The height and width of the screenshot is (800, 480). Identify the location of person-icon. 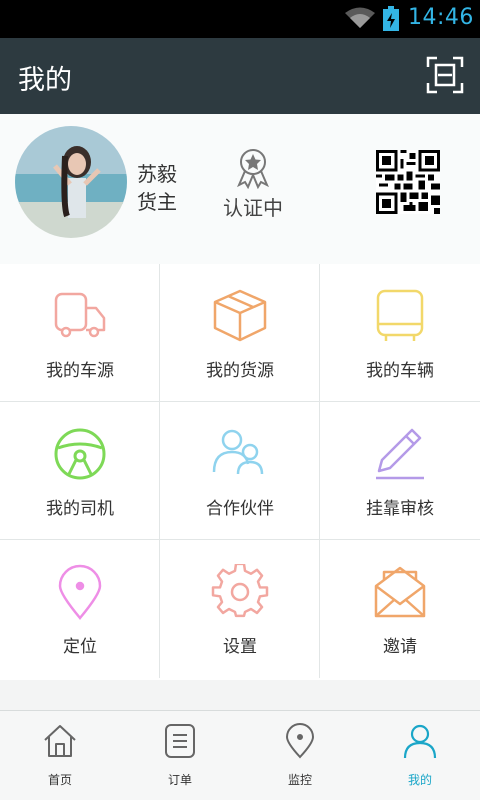
(420, 741).